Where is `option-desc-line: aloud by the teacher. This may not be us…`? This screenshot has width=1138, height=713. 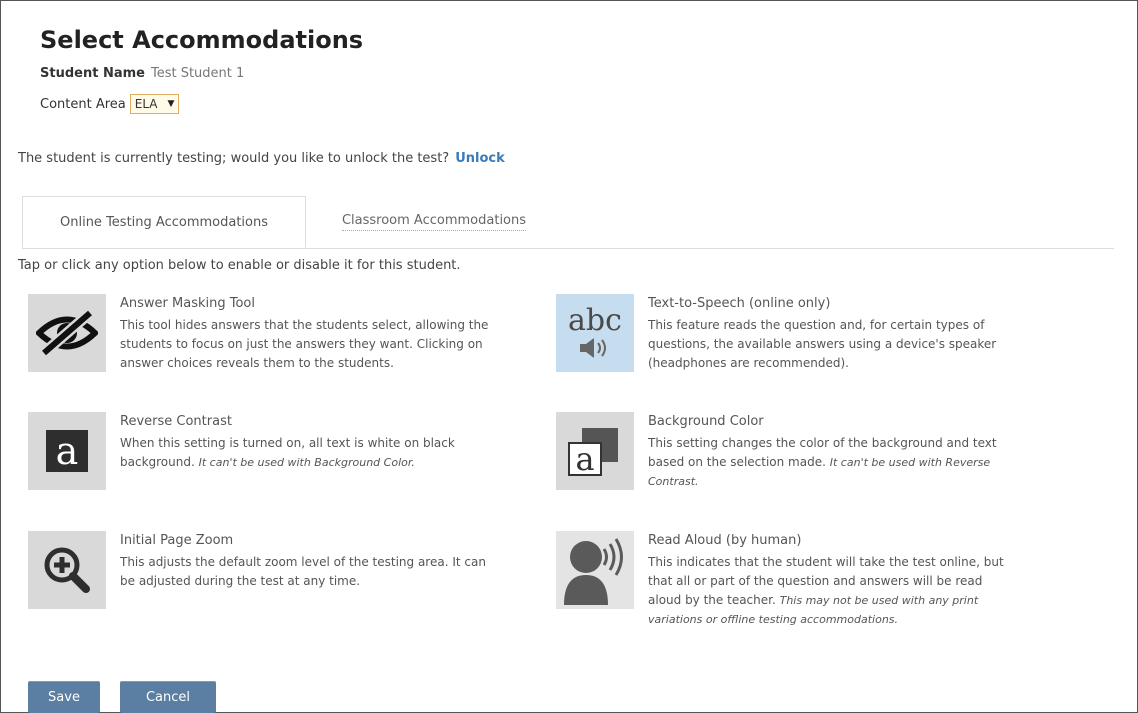 option-desc-line: aloud by the teacher. This may not be us… is located at coordinates (826, 600).